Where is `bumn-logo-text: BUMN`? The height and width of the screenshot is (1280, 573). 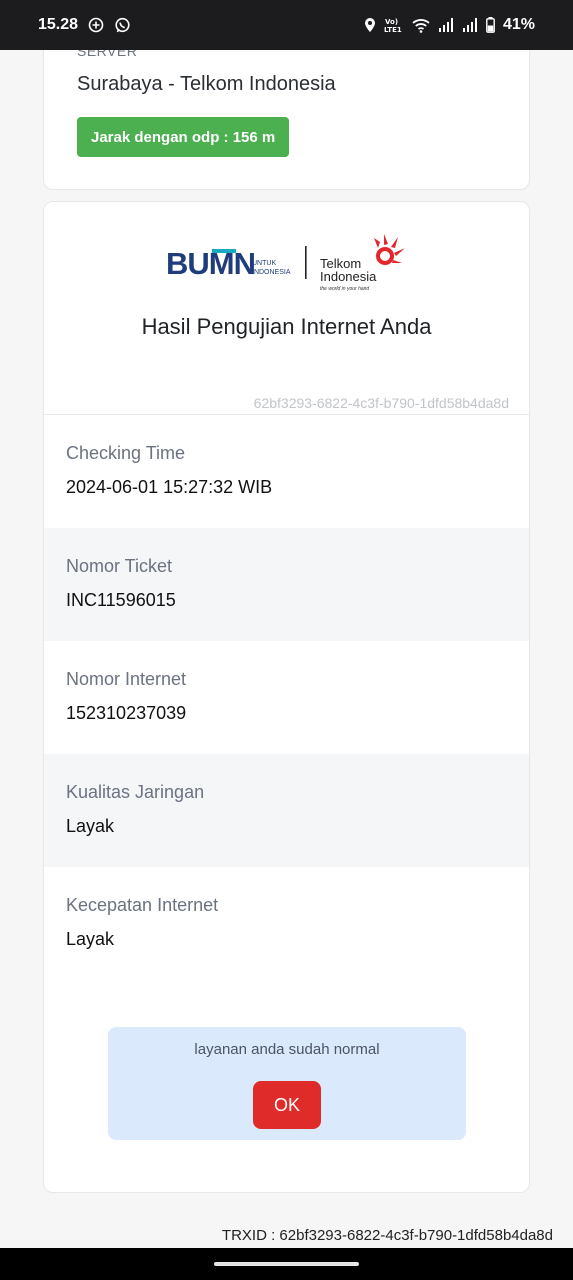 bumn-logo-text: BUMN is located at coordinates (210, 263).